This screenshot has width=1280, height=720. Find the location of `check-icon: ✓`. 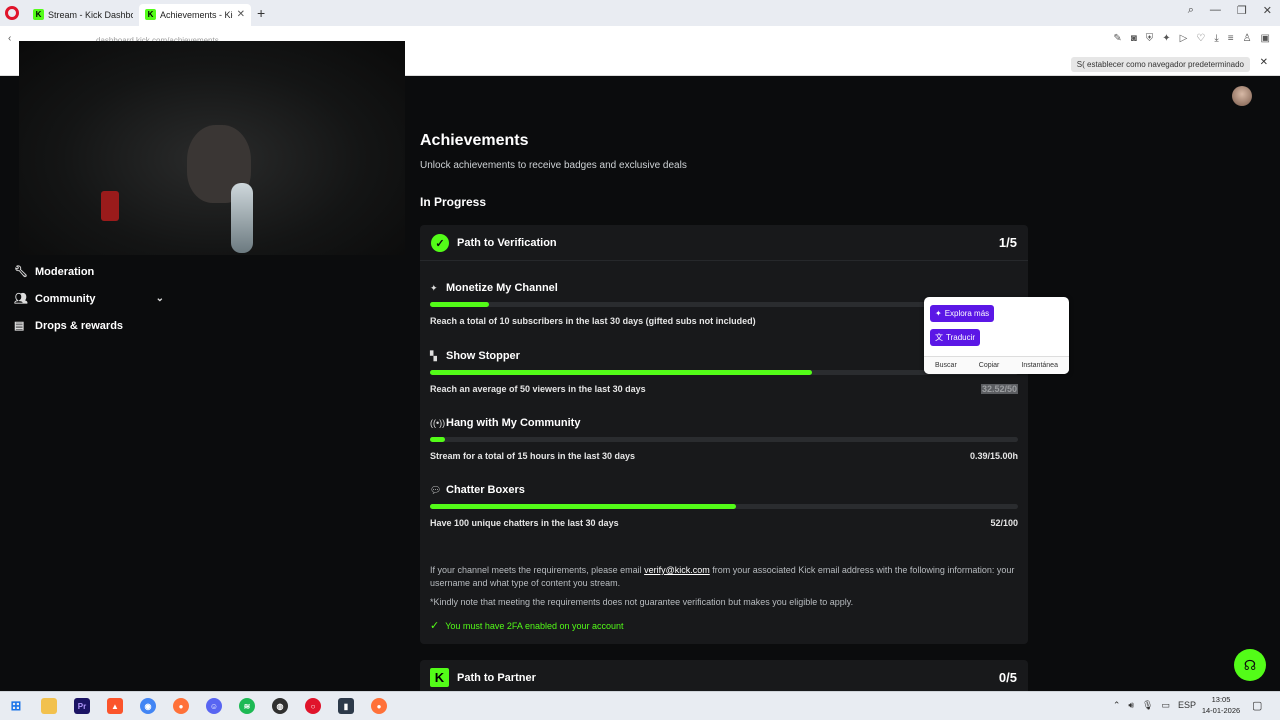

check-icon: ✓ is located at coordinates (435, 626).